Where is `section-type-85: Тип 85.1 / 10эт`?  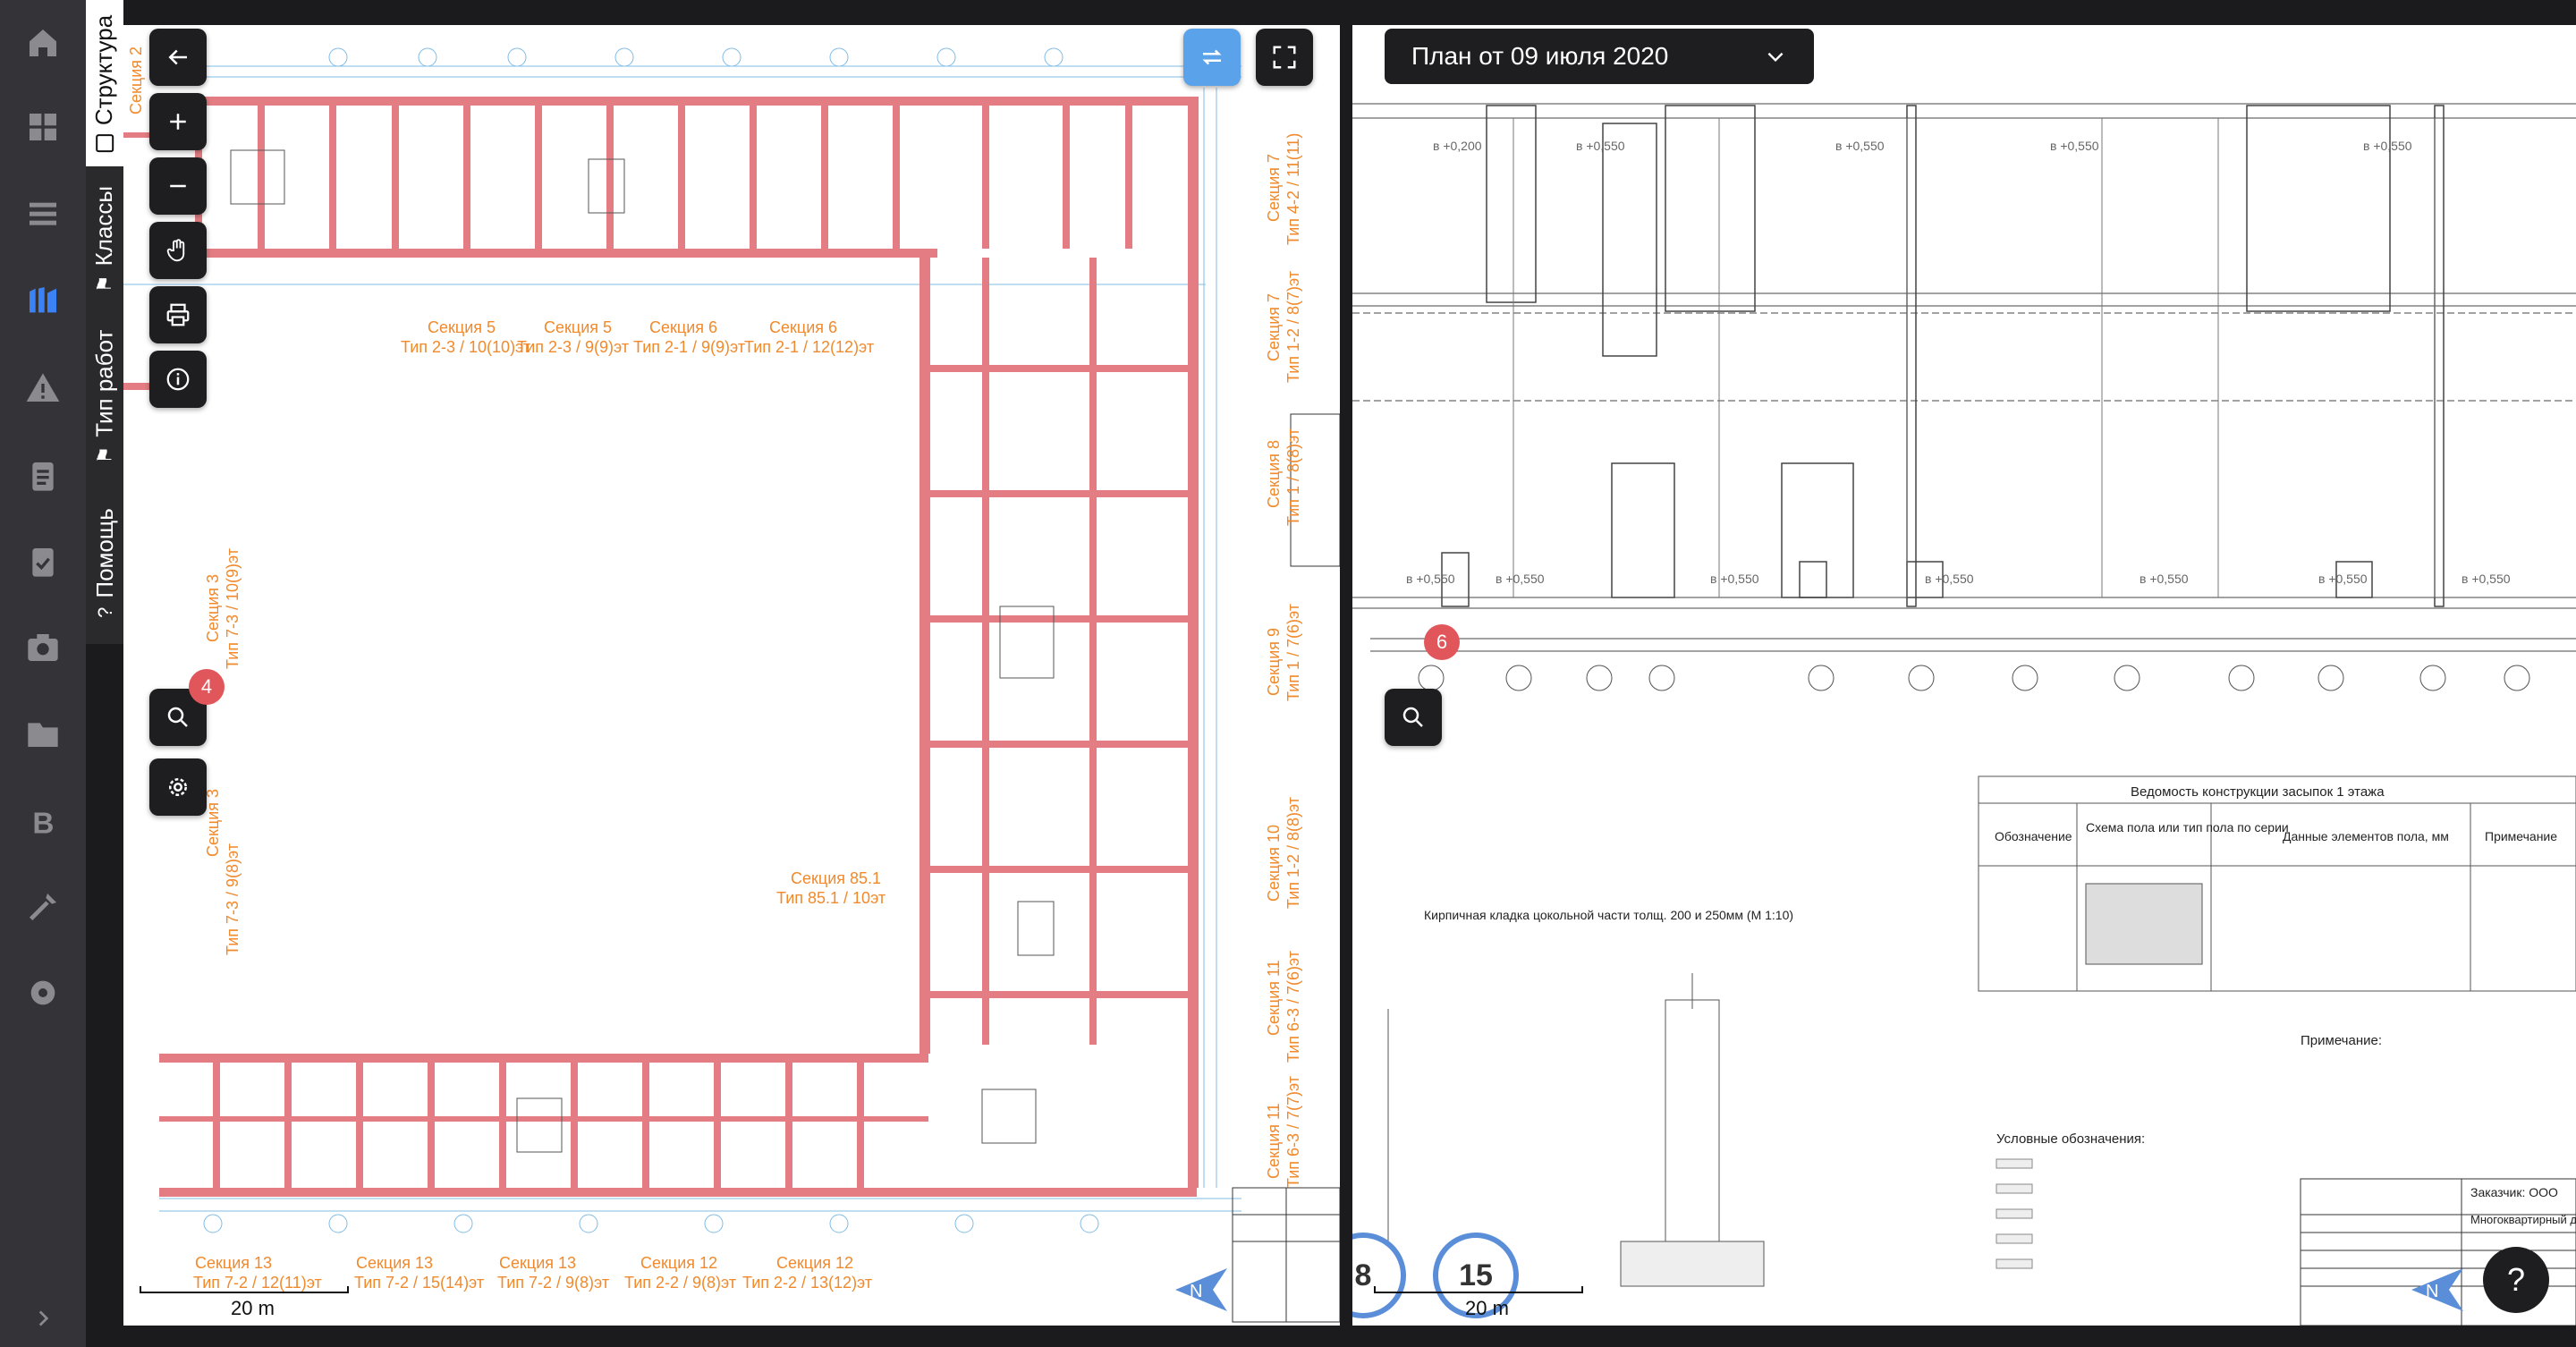
section-type-85: Тип 85.1 / 10эт is located at coordinates (831, 898).